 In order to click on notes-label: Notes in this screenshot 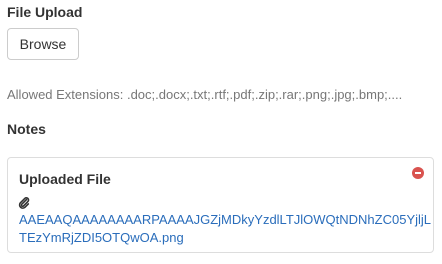, I will do `click(26, 129)`.